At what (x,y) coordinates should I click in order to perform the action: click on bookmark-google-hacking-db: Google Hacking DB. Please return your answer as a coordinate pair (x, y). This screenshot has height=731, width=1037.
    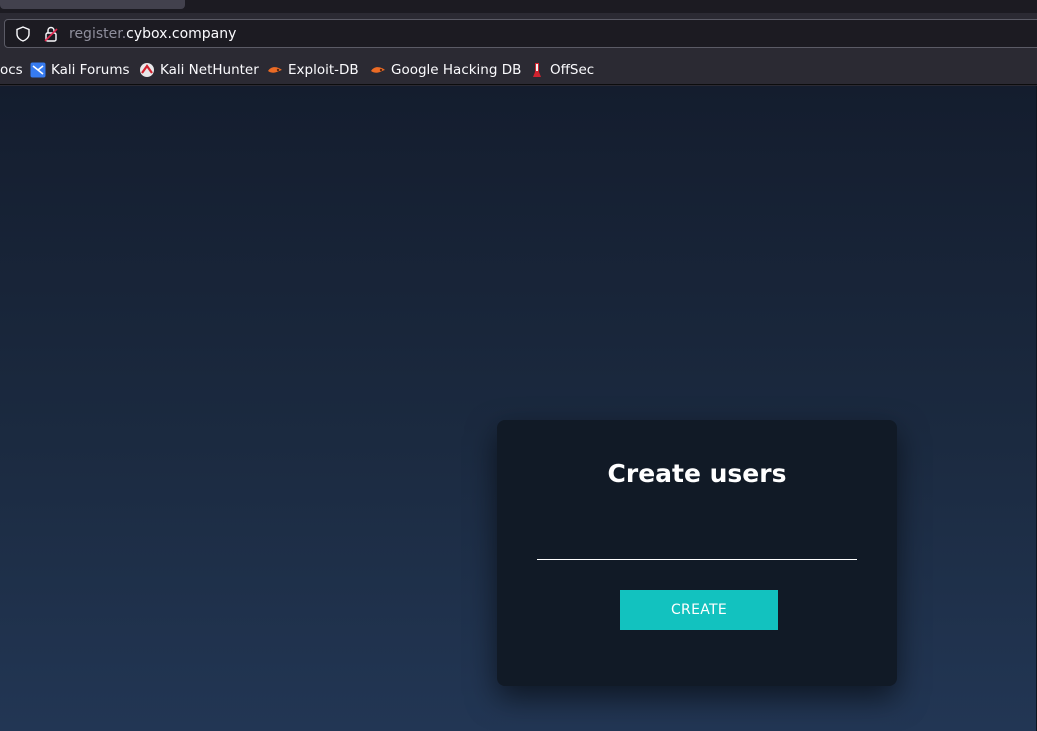
    Looking at the image, I should click on (445, 70).